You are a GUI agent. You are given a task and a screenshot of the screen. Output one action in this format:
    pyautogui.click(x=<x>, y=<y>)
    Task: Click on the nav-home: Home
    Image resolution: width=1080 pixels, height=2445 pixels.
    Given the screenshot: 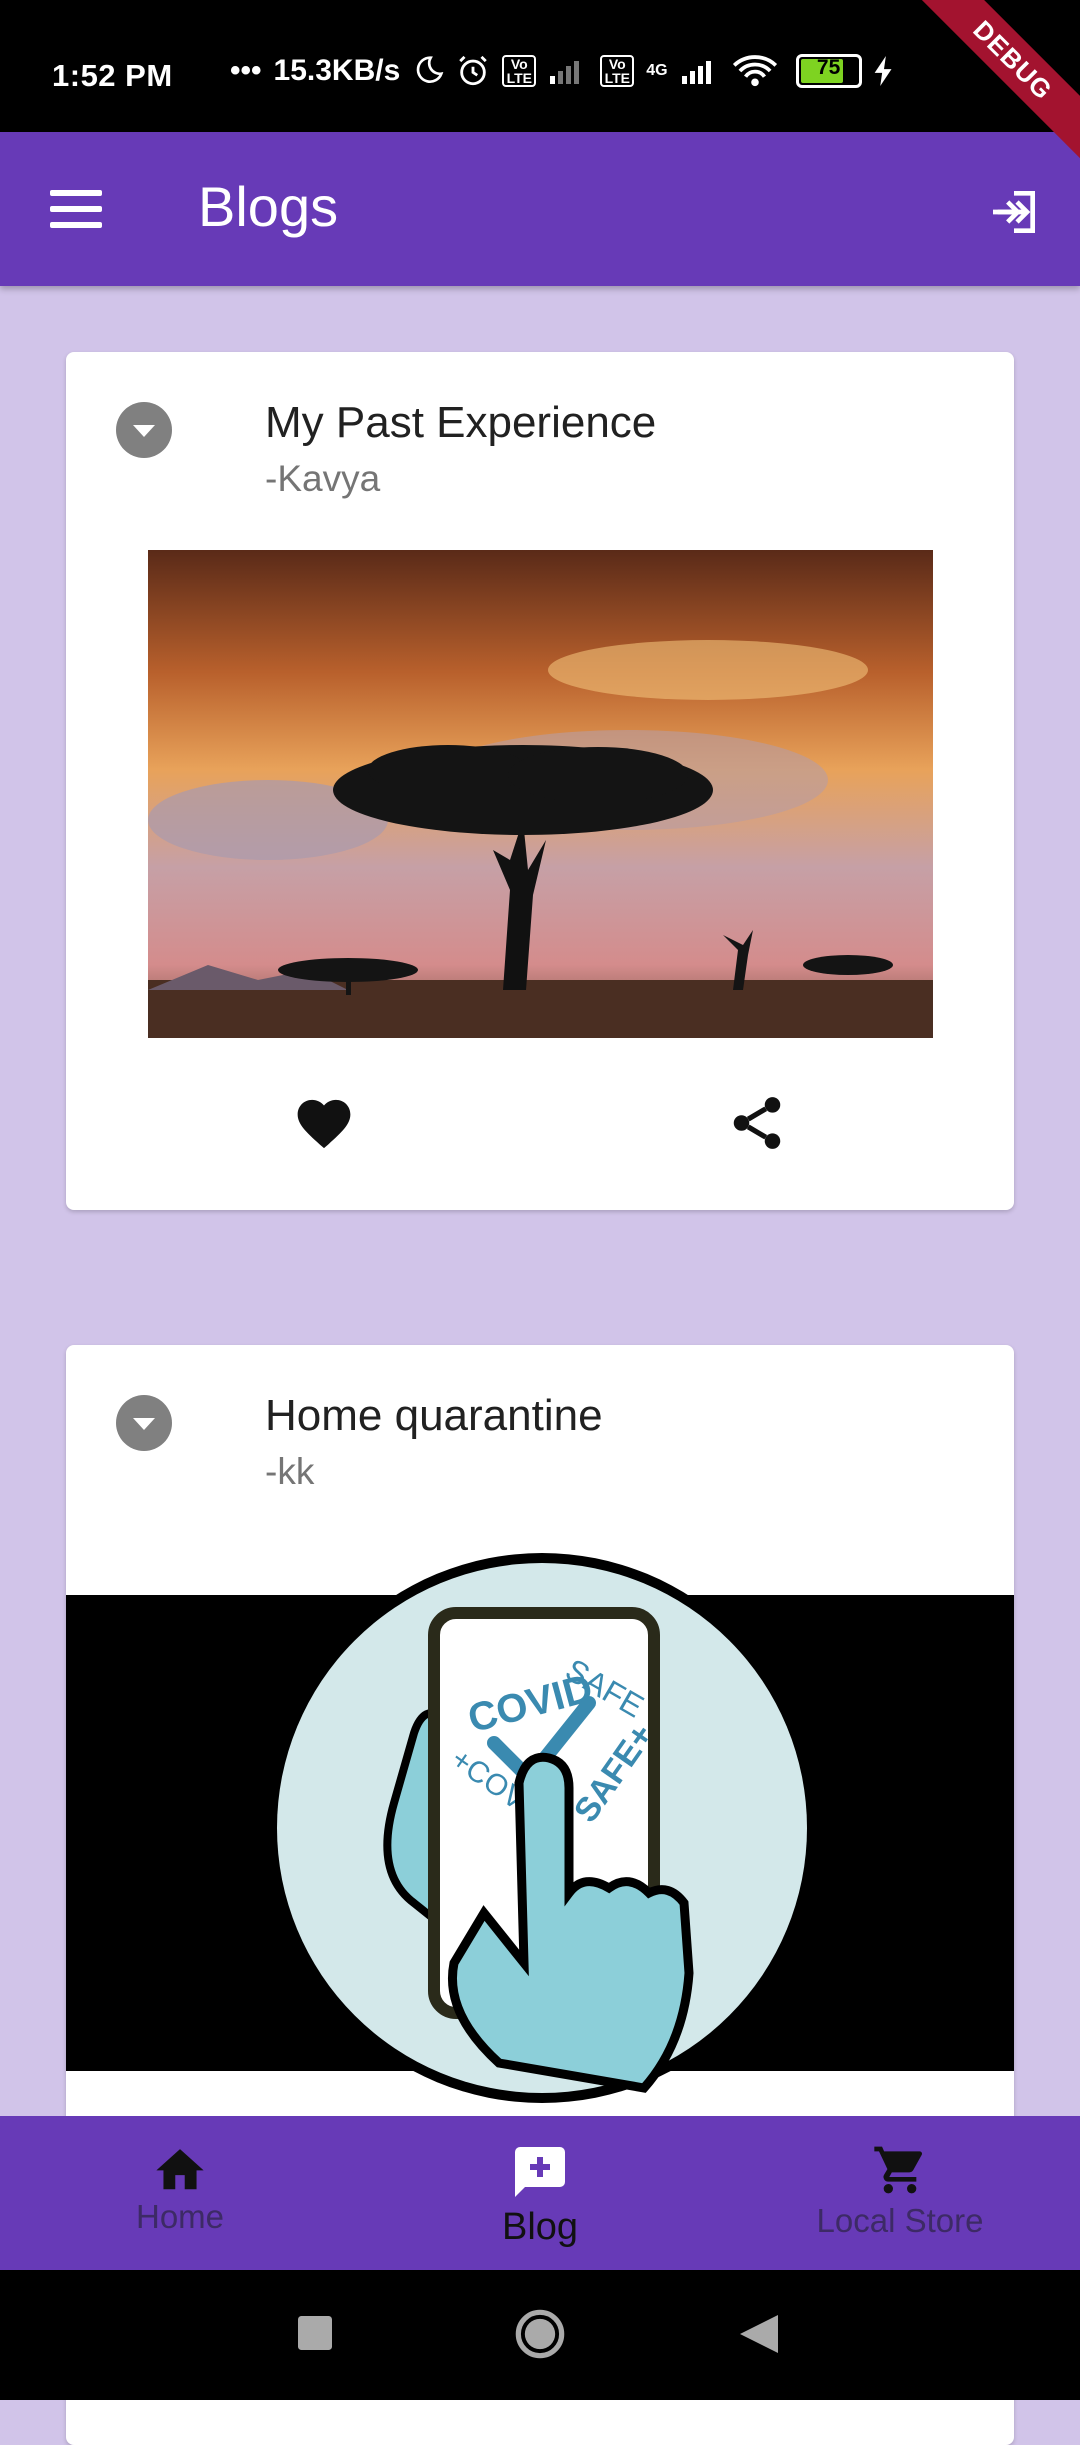 What is the action you would take?
    pyautogui.click(x=180, y=2193)
    